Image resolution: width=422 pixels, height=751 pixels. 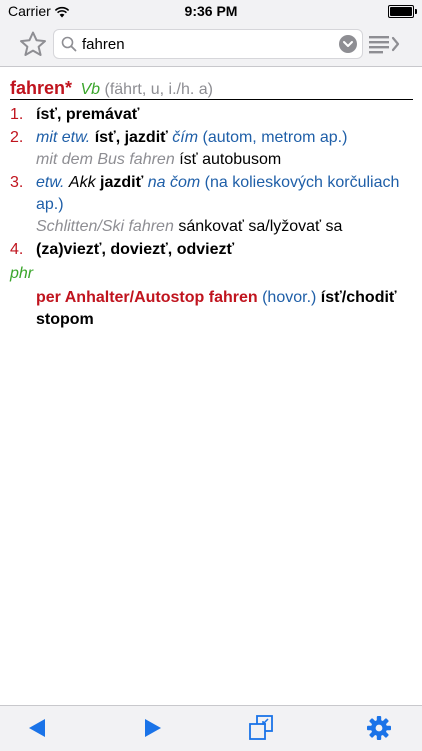 What do you see at coordinates (131, 137) in the screenshot?
I see `translation: ísť, jazdiť` at bounding box center [131, 137].